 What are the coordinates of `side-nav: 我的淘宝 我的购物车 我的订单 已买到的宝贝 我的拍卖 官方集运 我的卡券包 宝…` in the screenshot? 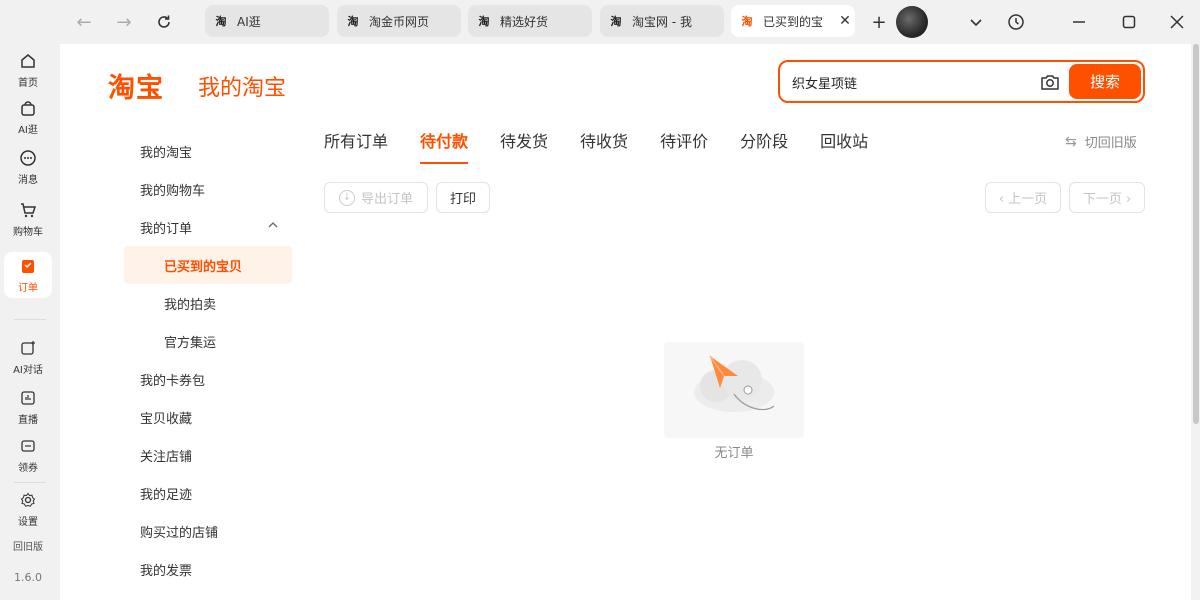 It's located at (208, 360).